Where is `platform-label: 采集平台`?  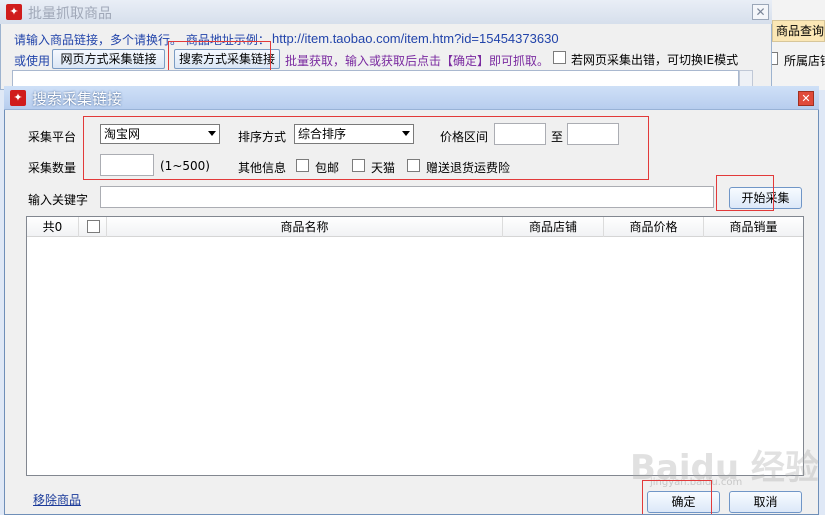 platform-label: 采集平台 is located at coordinates (52, 137).